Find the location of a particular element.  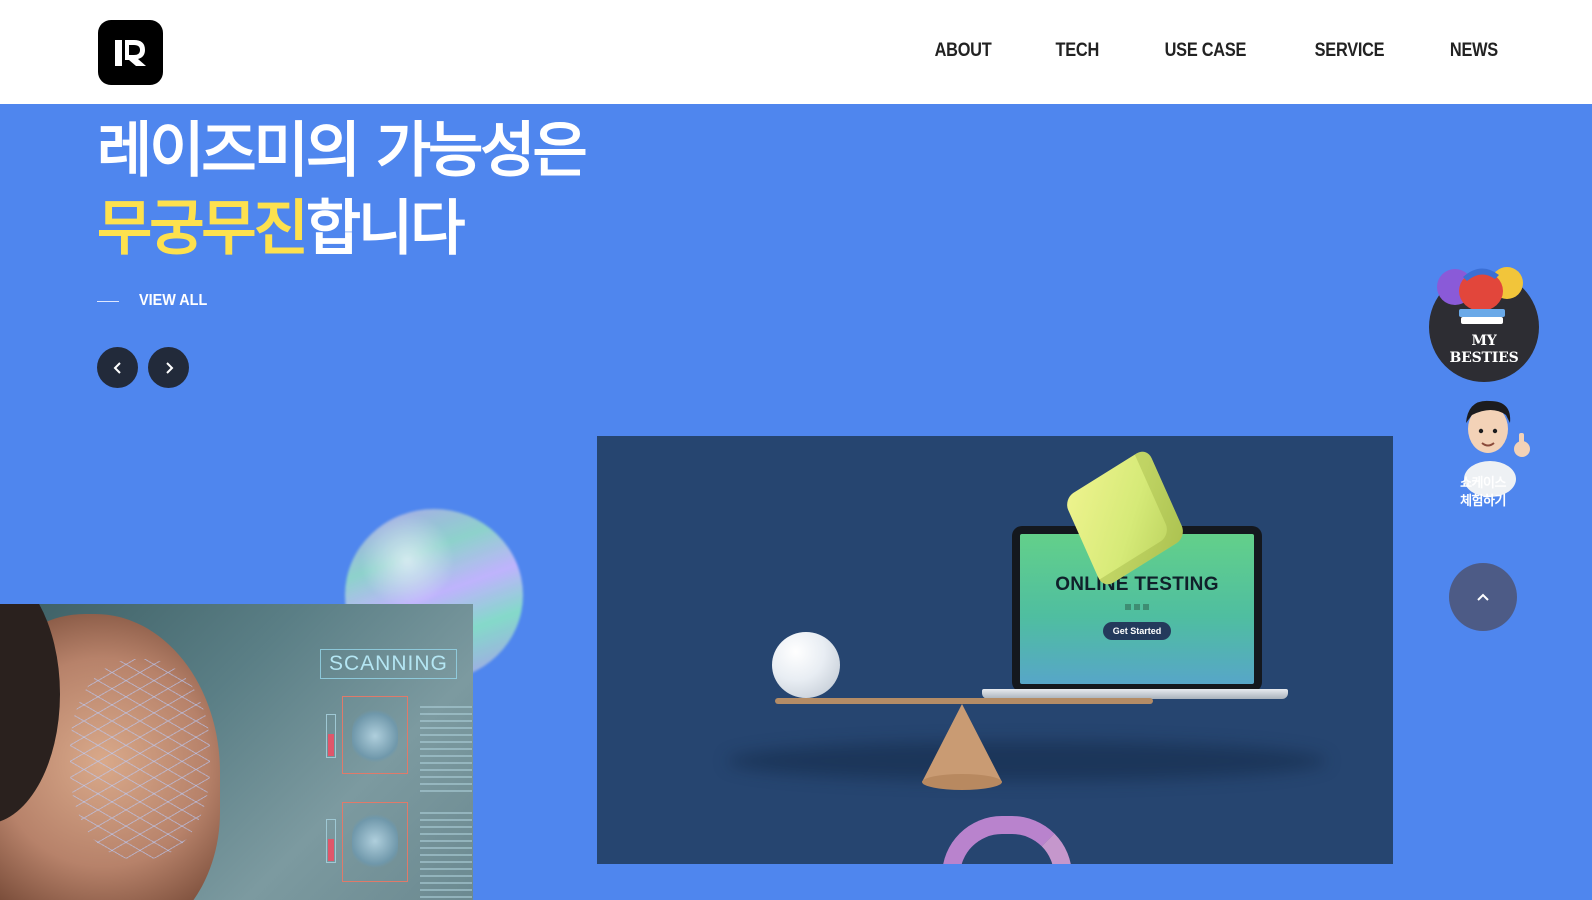

face-mesh-overlay is located at coordinates (140, 759).